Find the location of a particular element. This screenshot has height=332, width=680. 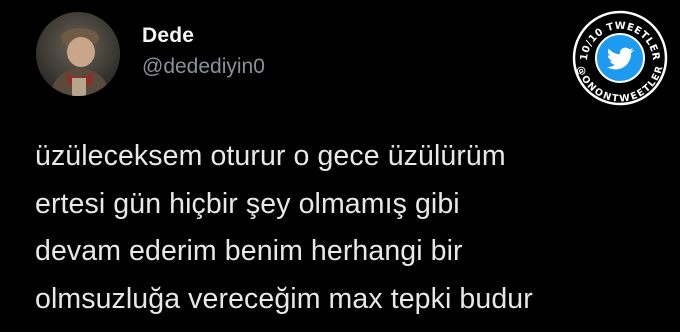

avatar is located at coordinates (78, 54).